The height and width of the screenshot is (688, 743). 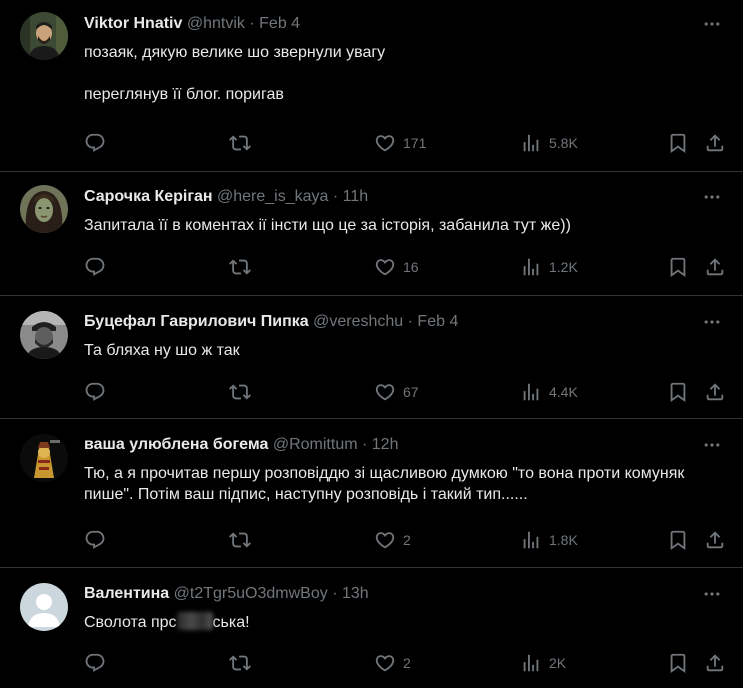 What do you see at coordinates (388, 197) in the screenshot?
I see `tweet-header: Сарочка Керіган @here_is_kaya · 11h` at bounding box center [388, 197].